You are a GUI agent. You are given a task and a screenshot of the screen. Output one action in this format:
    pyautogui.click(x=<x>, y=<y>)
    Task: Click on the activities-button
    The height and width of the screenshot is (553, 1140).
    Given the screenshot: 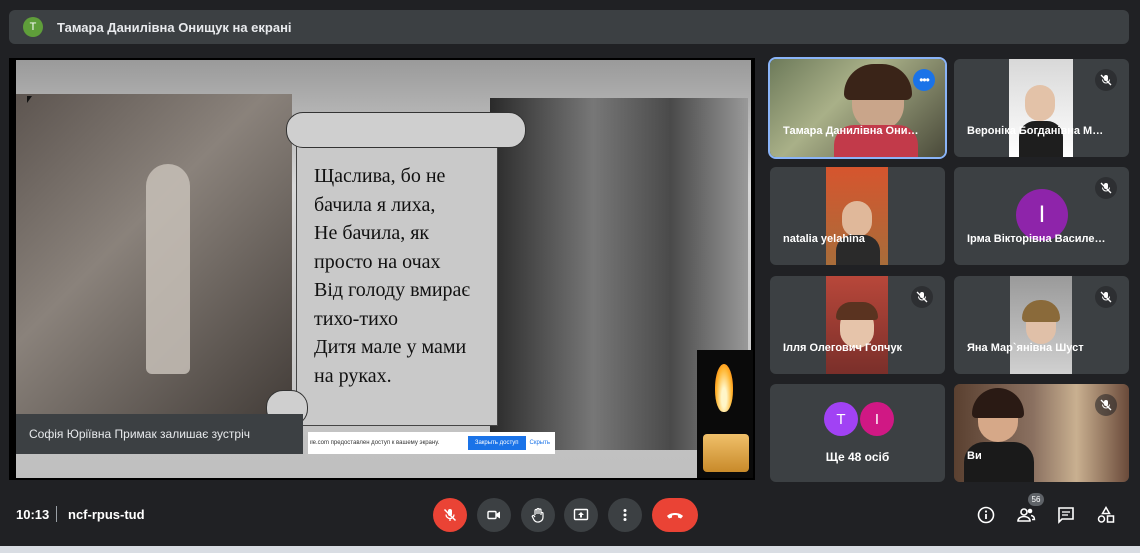 What is the action you would take?
    pyautogui.click(x=1106, y=515)
    